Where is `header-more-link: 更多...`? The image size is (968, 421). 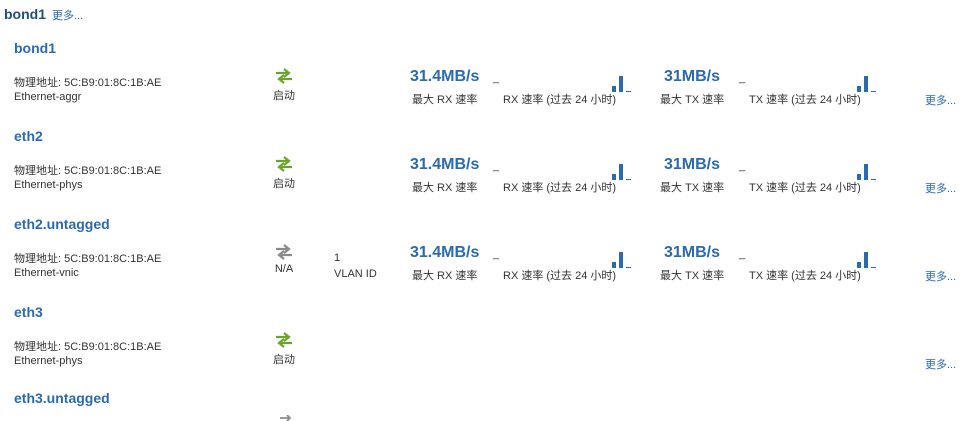 header-more-link: 更多... is located at coordinates (67, 15).